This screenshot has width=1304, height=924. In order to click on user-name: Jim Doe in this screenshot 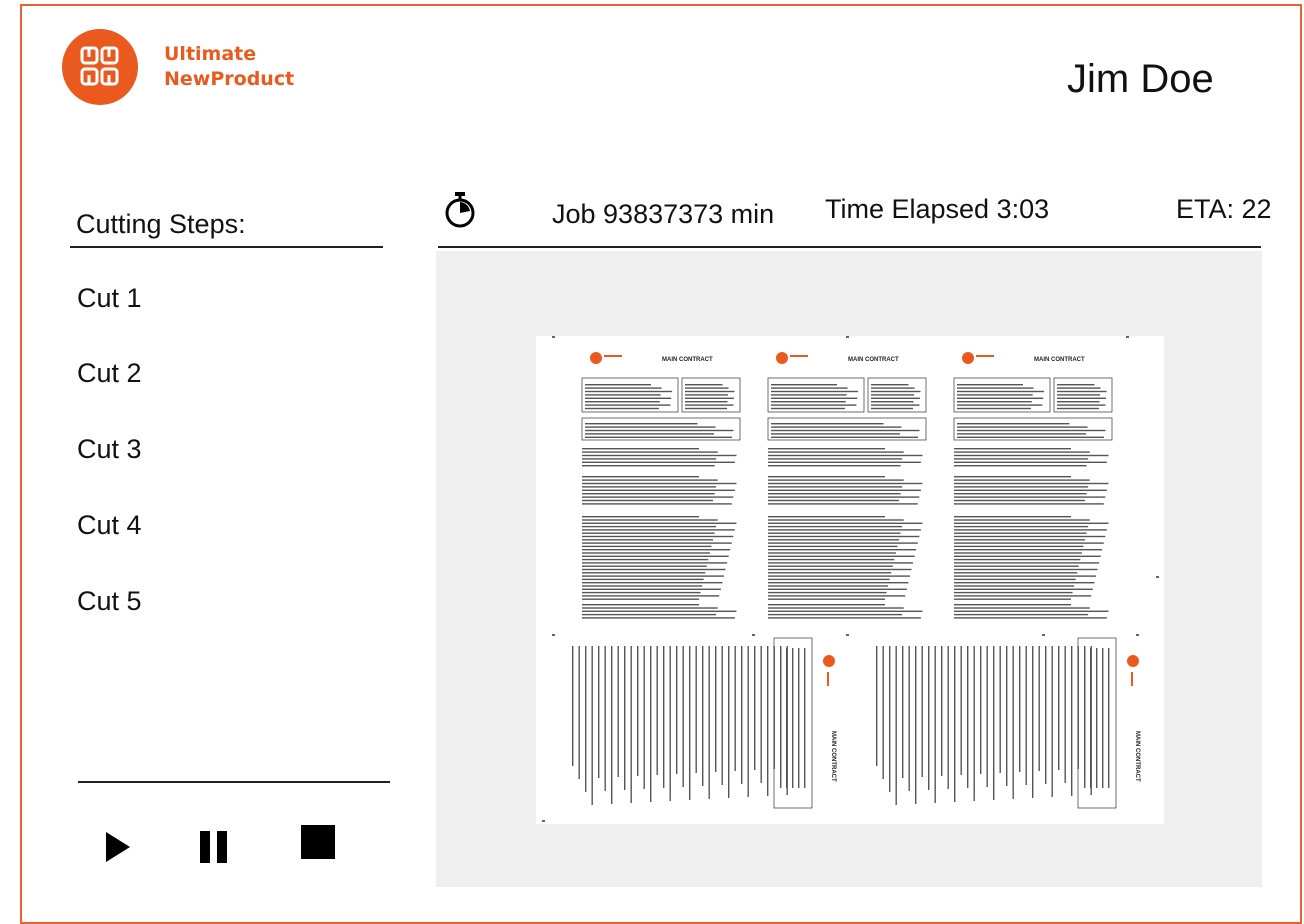, I will do `click(1140, 79)`.